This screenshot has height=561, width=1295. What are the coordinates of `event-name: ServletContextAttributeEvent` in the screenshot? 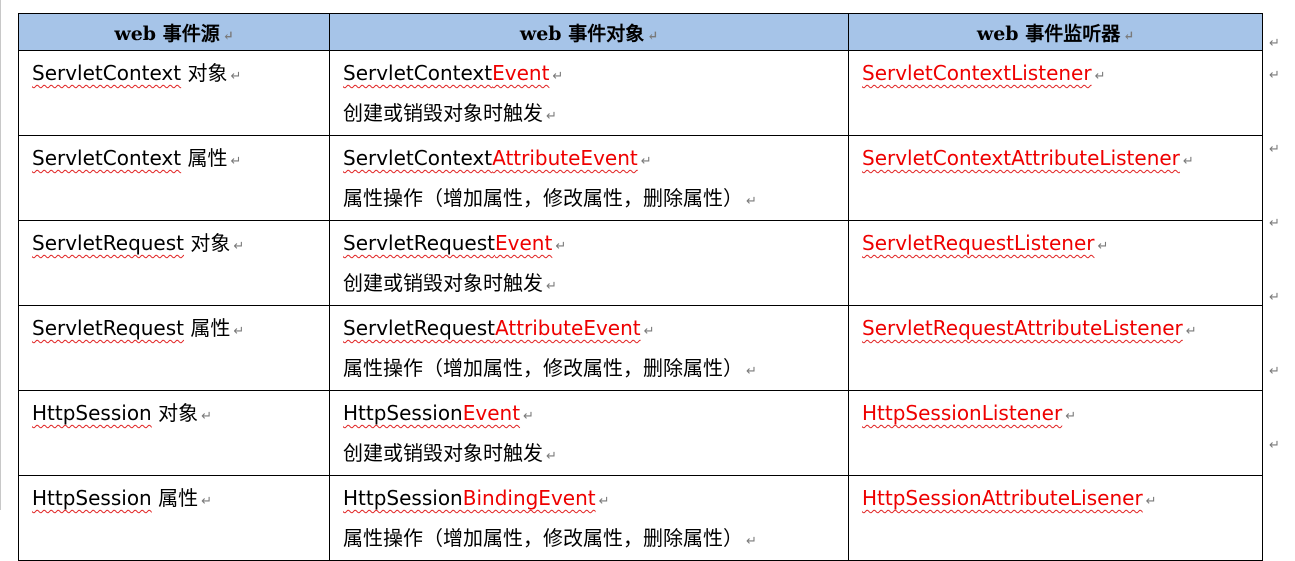 It's located at (490, 158).